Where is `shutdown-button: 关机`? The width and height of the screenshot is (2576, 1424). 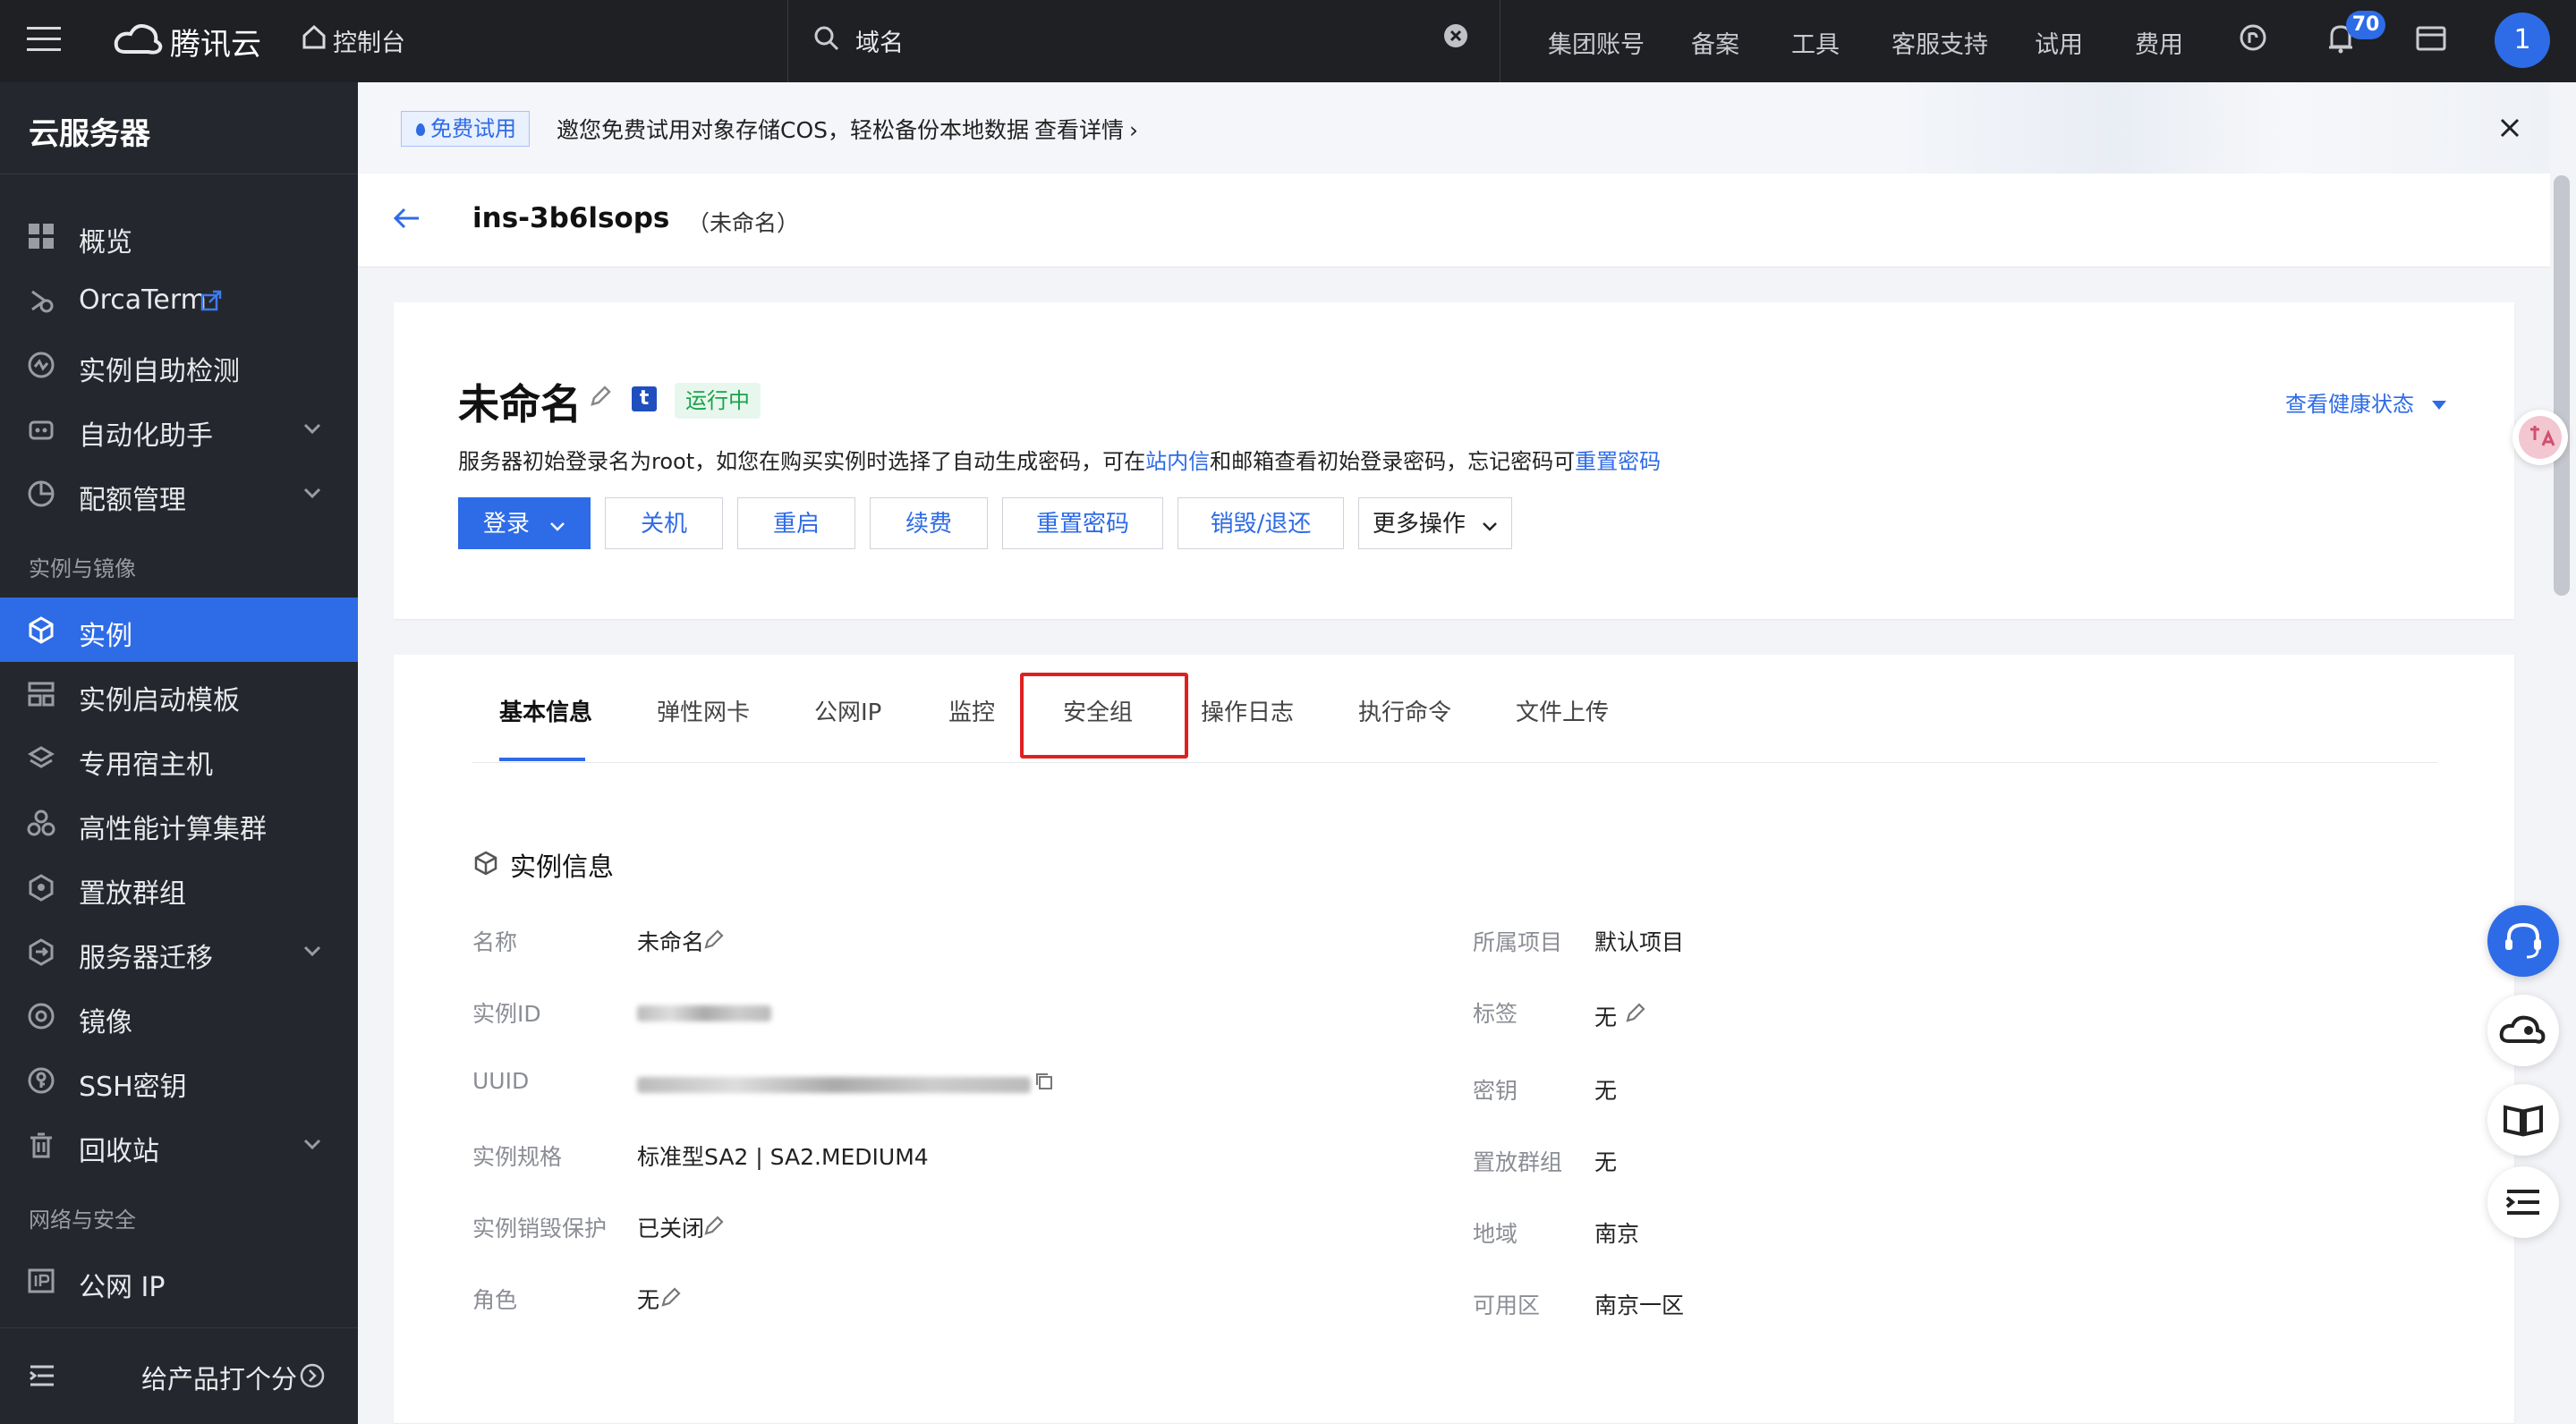
shutdown-button: 关机 is located at coordinates (664, 523).